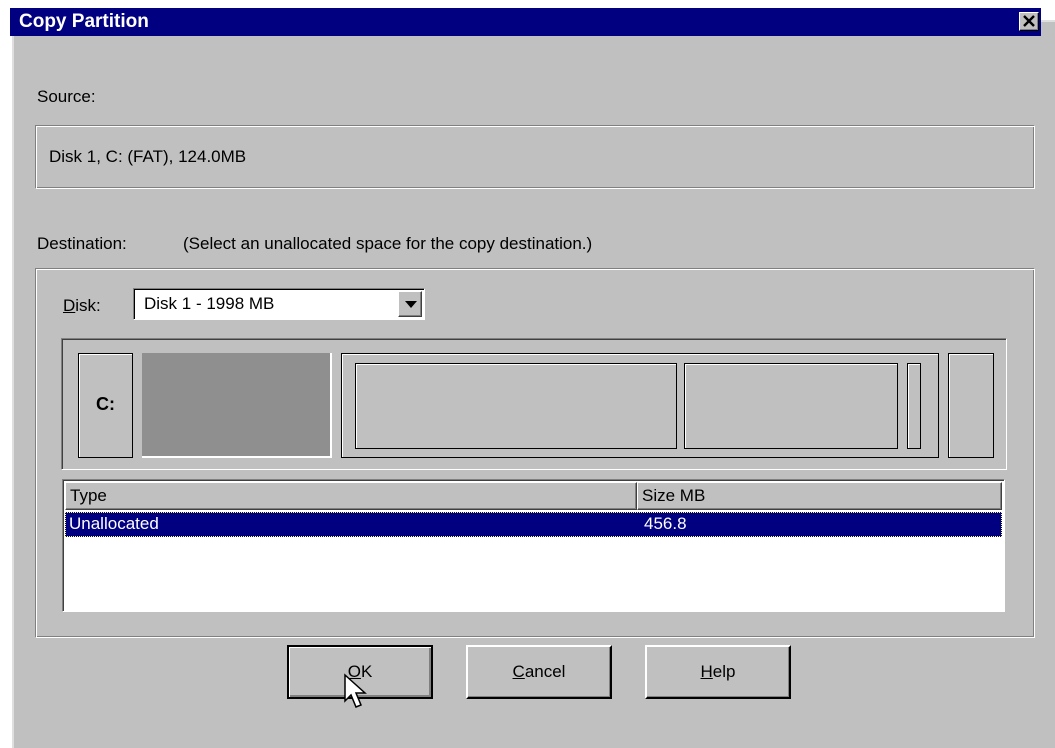 This screenshot has width=1055, height=748. I want to click on partition-c: C:, so click(105, 405).